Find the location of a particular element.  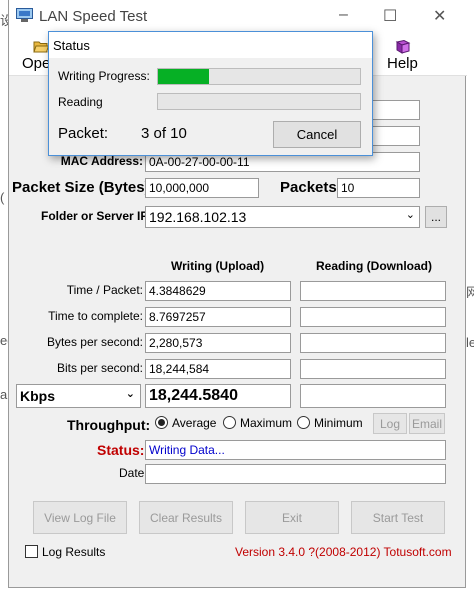

menu-help-label: Help is located at coordinates (402, 63).